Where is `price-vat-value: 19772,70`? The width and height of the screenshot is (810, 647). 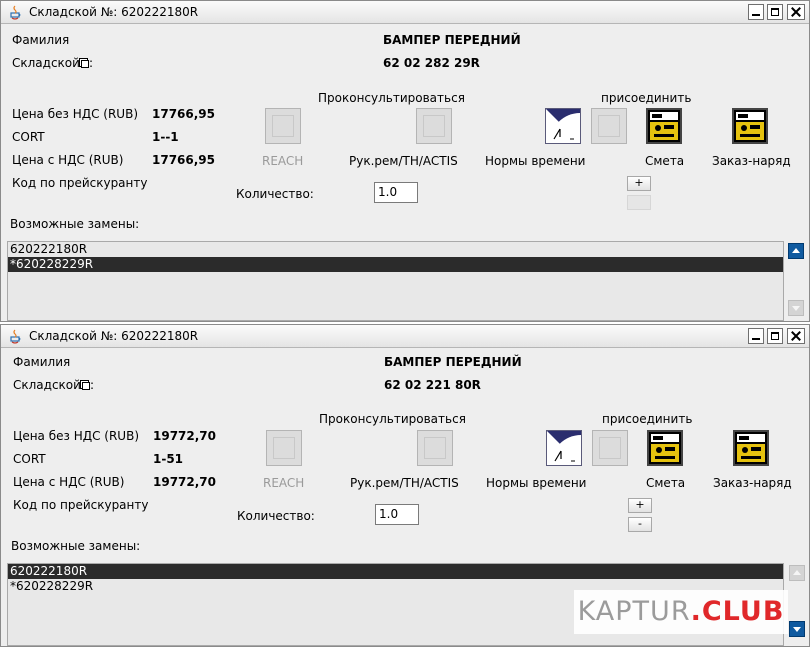 price-vat-value: 19772,70 is located at coordinates (185, 482).